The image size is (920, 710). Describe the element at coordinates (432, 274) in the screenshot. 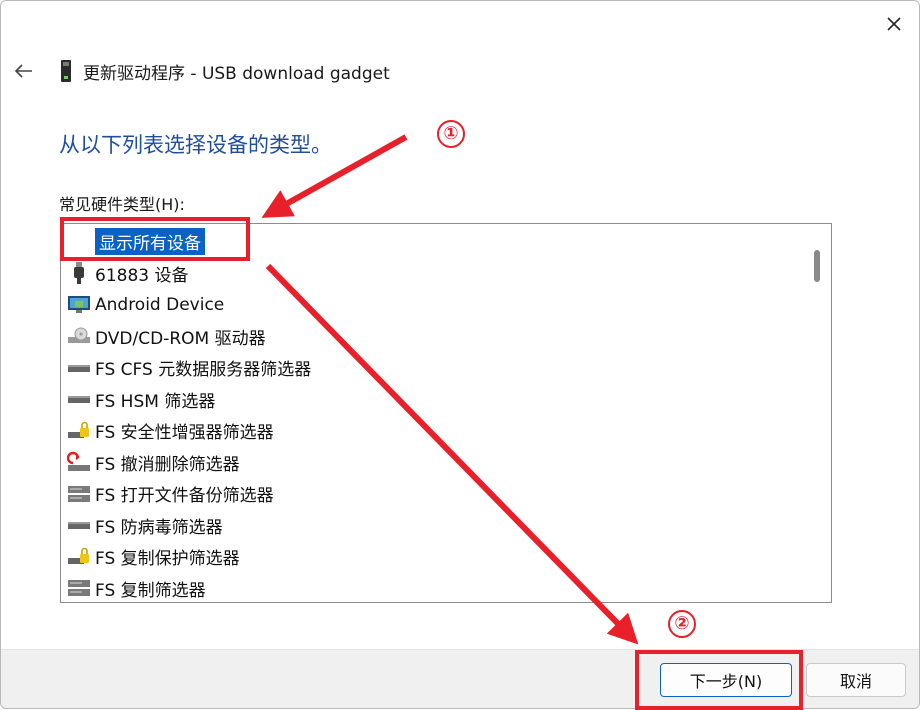

I see `list-item: 61883 设备` at that location.